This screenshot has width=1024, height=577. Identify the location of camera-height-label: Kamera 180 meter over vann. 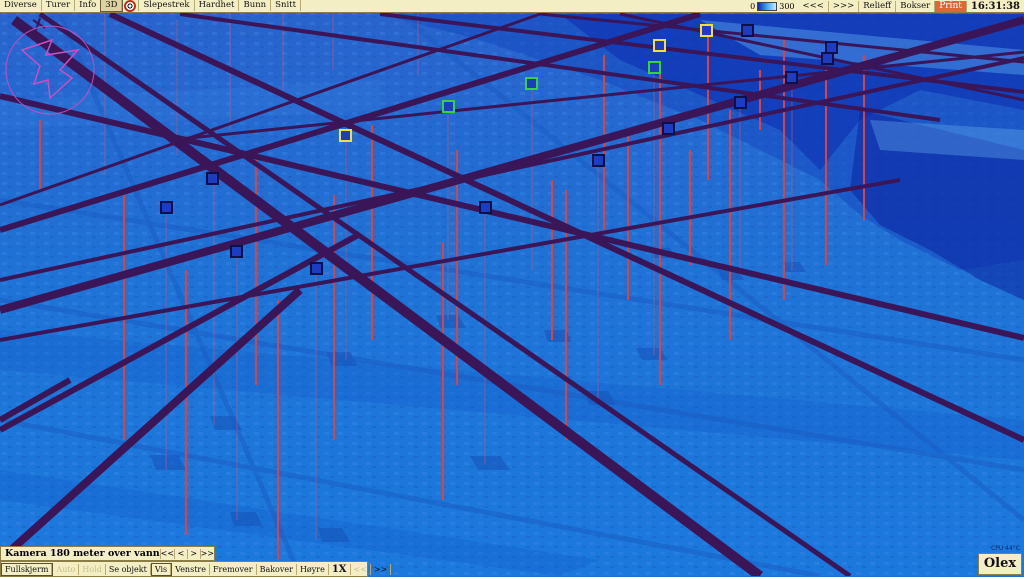
(82, 553).